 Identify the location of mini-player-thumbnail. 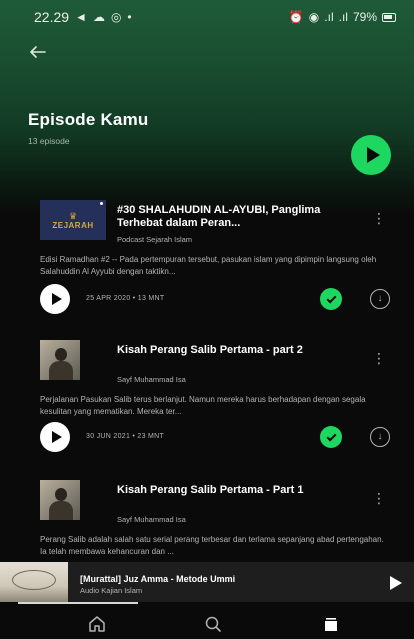
(34, 582).